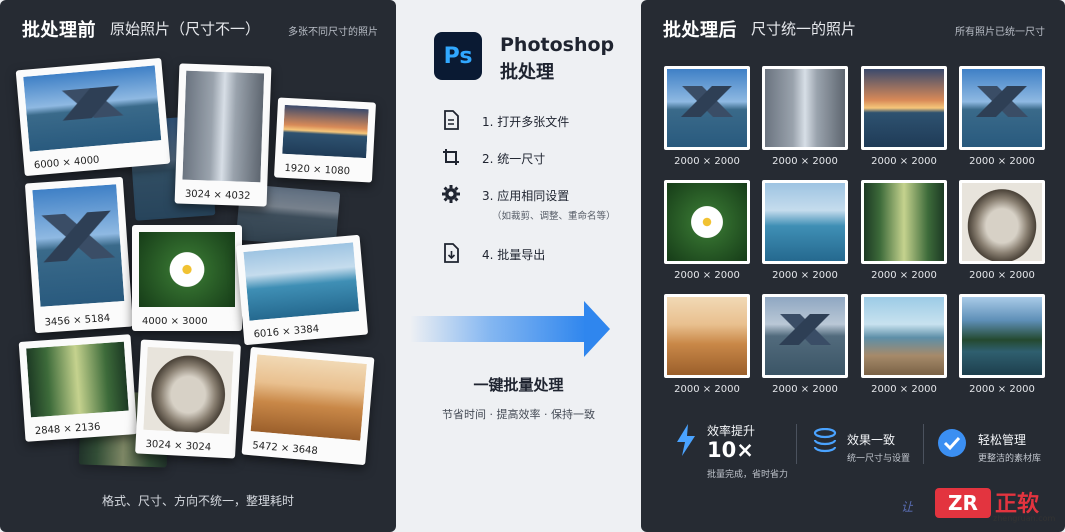 This screenshot has height=532, width=1065. What do you see at coordinates (527, 72) in the screenshot?
I see `app-subtitle: 批处理` at bounding box center [527, 72].